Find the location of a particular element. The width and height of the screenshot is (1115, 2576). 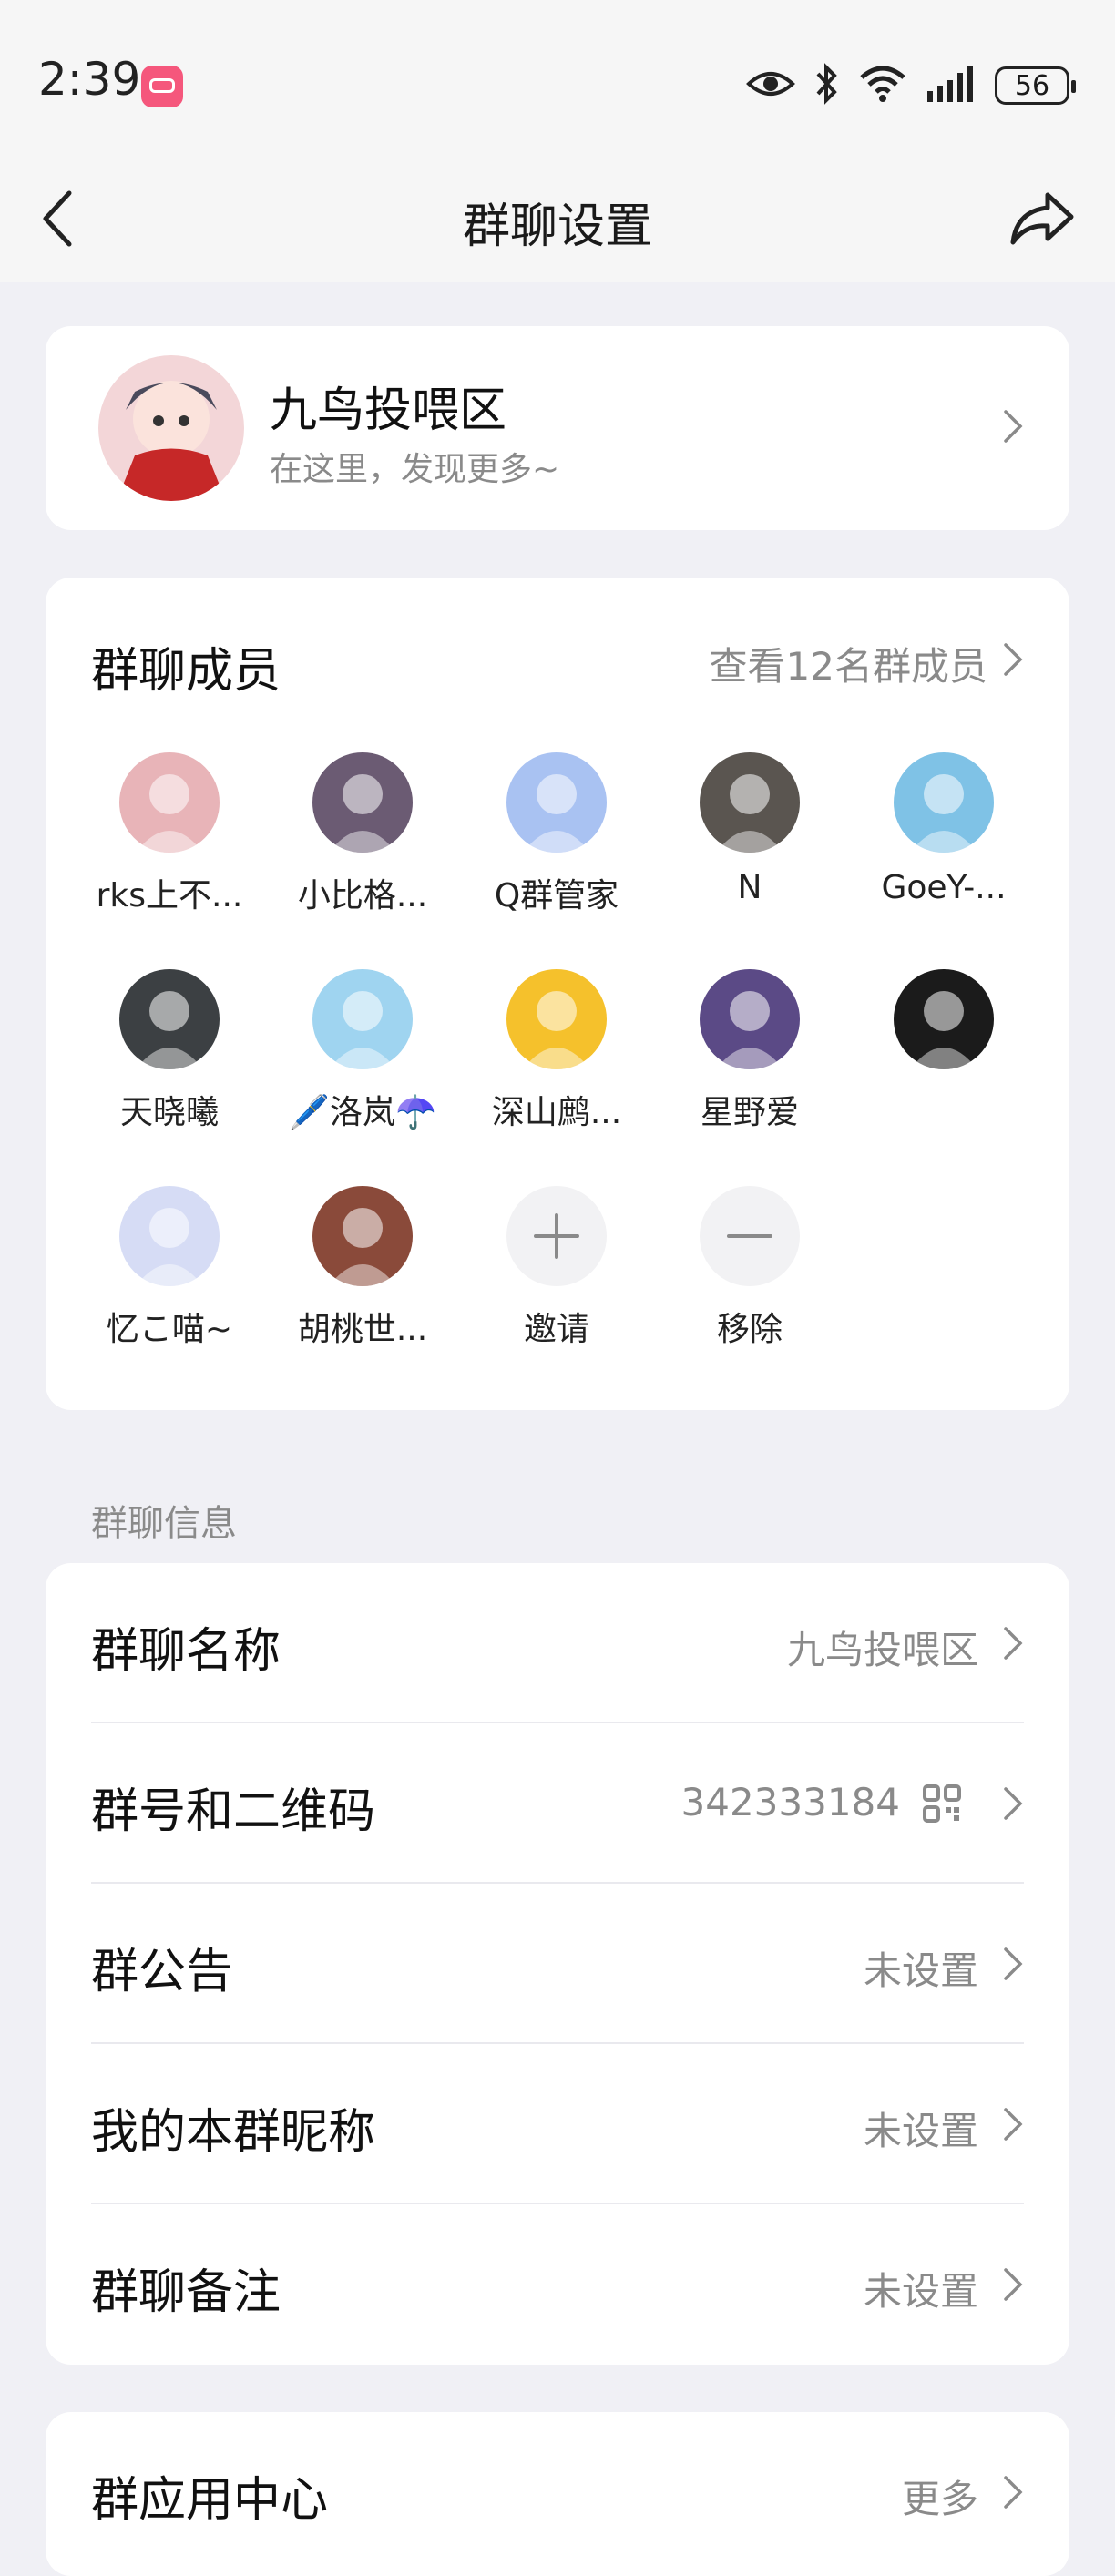

row-group-number-qrcode: 群号和二维码 342333184 is located at coordinates (557, 1803).